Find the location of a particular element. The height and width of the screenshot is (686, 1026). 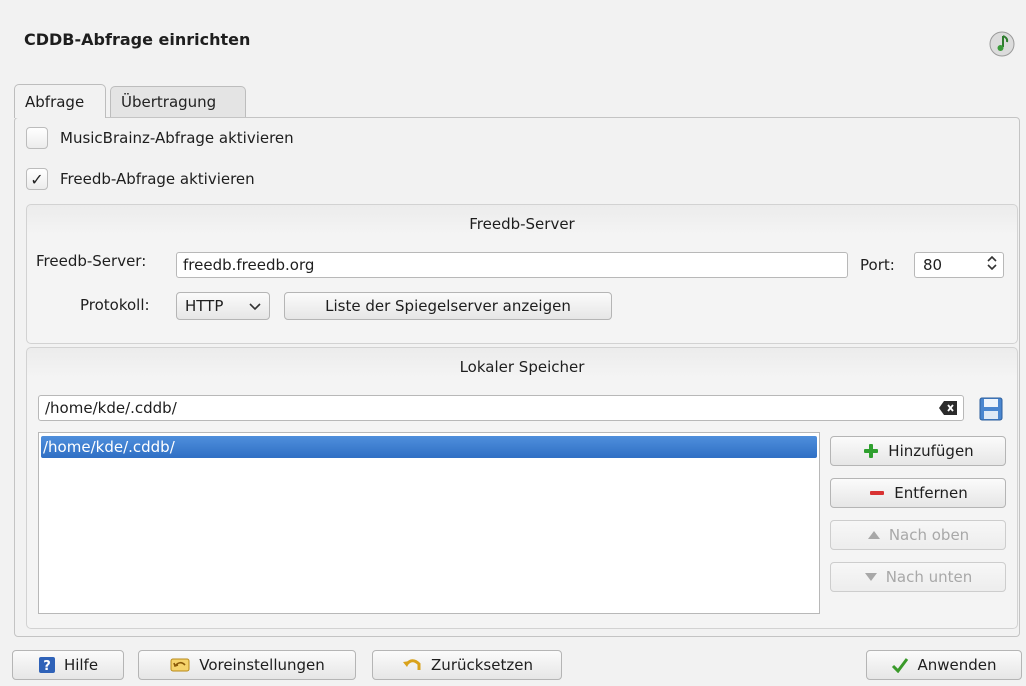

defaults-icon is located at coordinates (180, 665).